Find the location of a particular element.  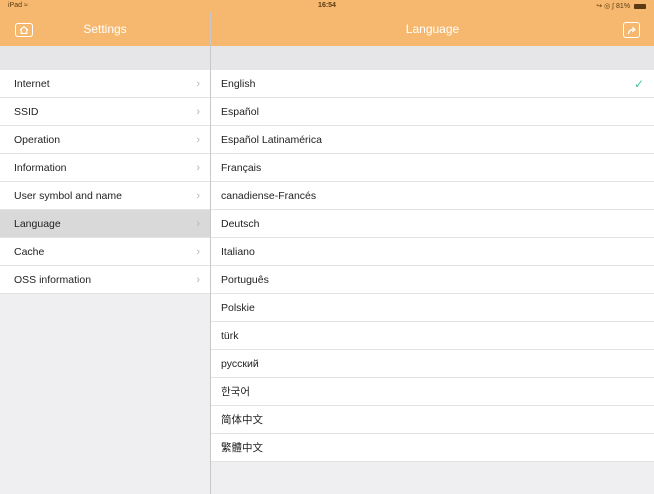

status-time: 16:54 is located at coordinates (327, 5).